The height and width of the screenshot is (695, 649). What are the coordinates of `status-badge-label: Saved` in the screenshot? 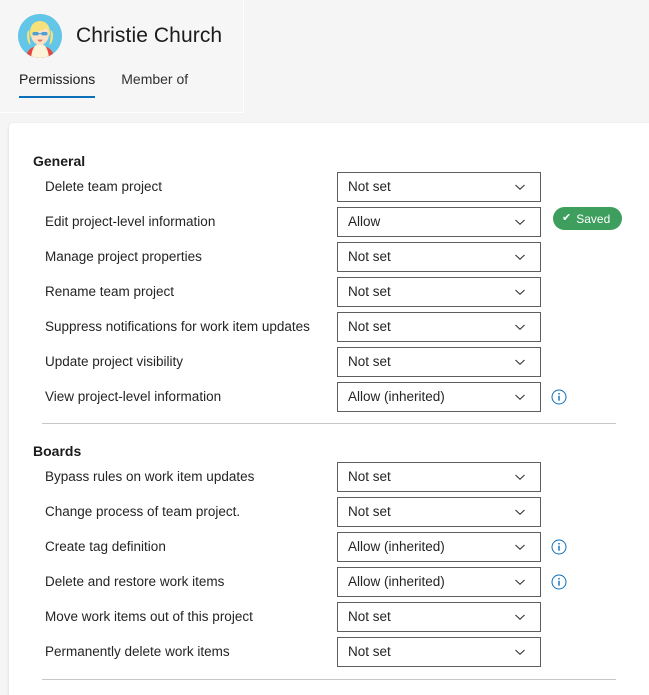 It's located at (593, 218).